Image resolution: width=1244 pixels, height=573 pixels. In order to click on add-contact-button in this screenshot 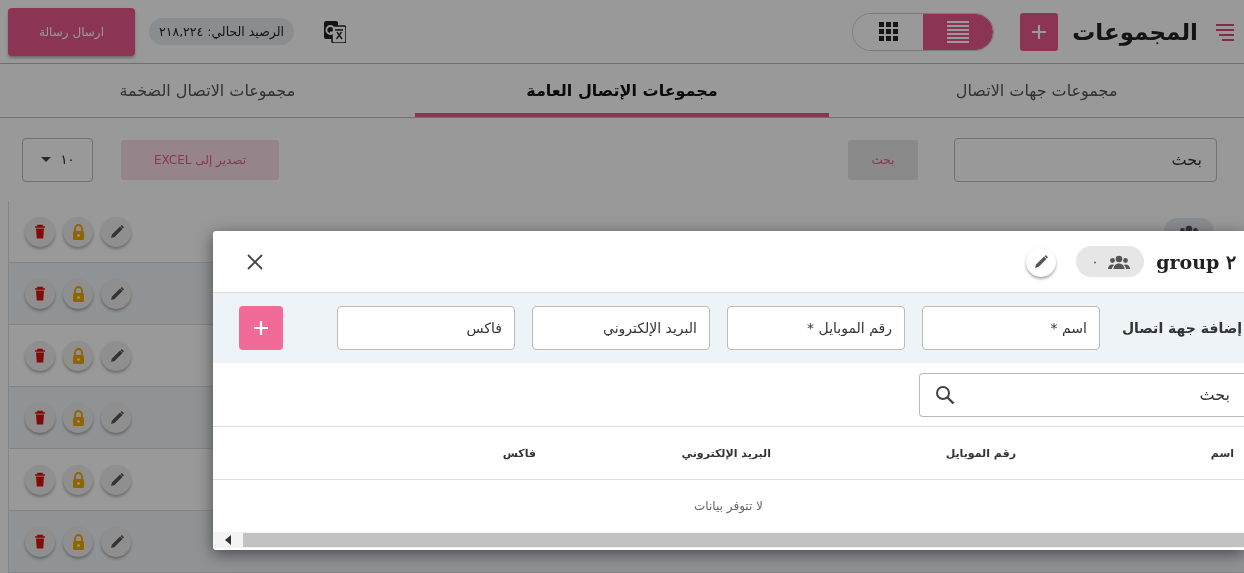, I will do `click(261, 328)`.